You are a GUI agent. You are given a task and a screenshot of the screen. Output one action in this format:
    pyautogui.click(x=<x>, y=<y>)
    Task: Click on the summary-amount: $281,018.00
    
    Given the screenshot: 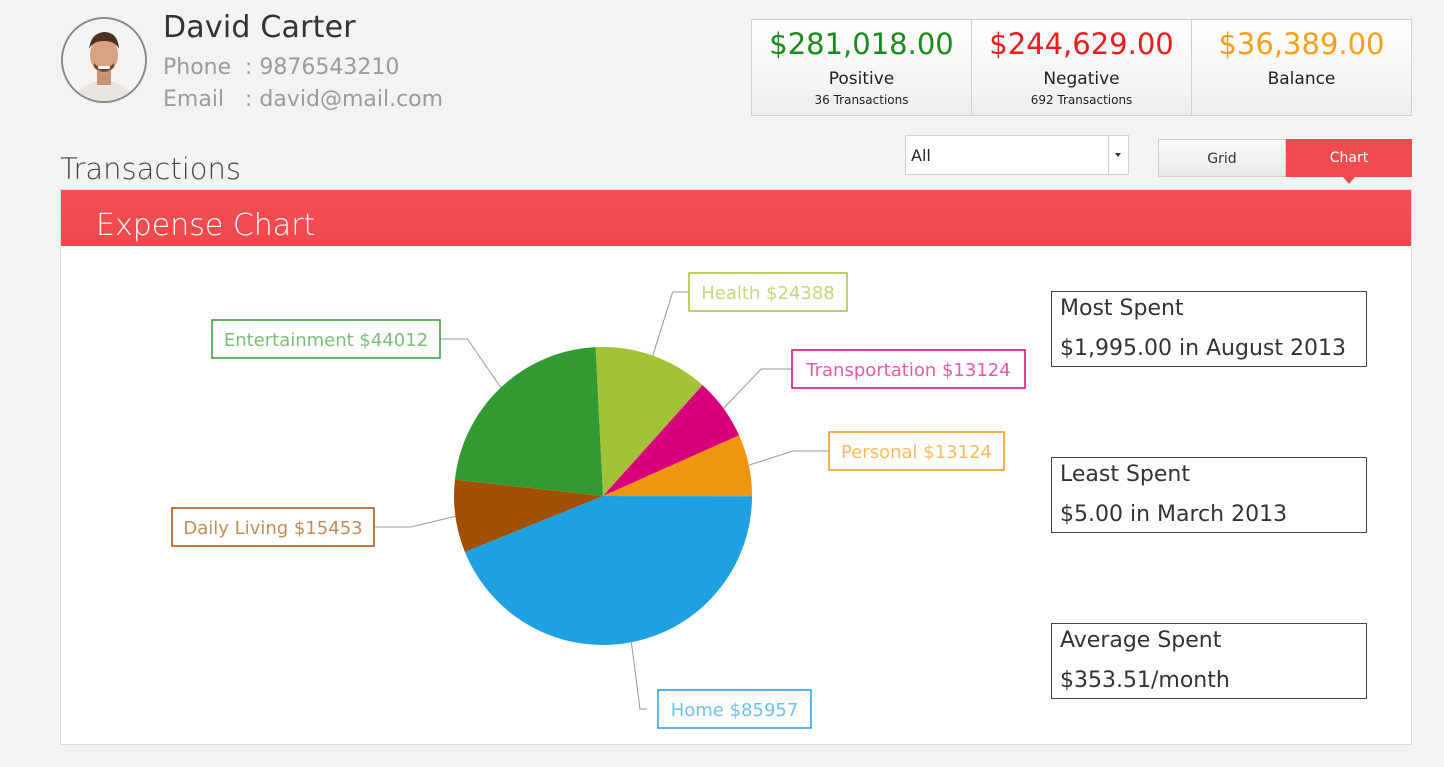 What is the action you would take?
    pyautogui.click(x=861, y=44)
    